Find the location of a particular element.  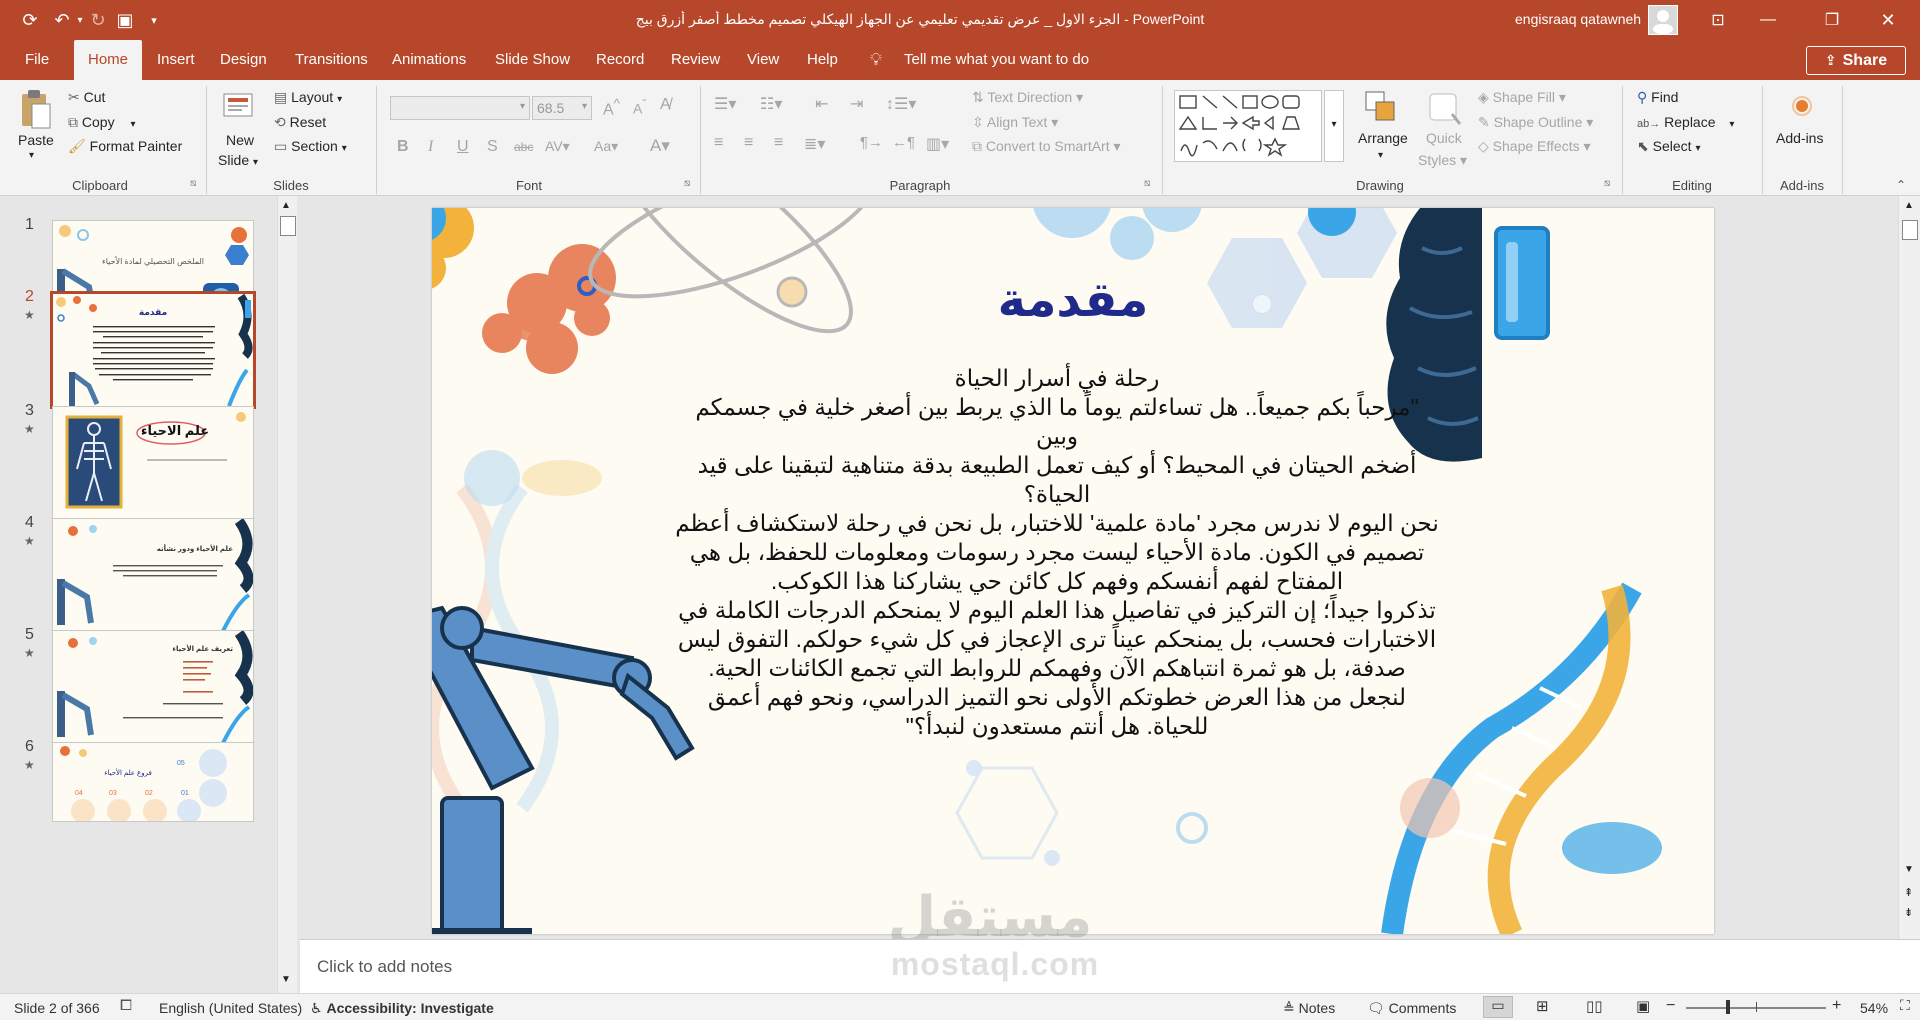

add-ins-button: Add-ins is located at coordinates (1799, 138).